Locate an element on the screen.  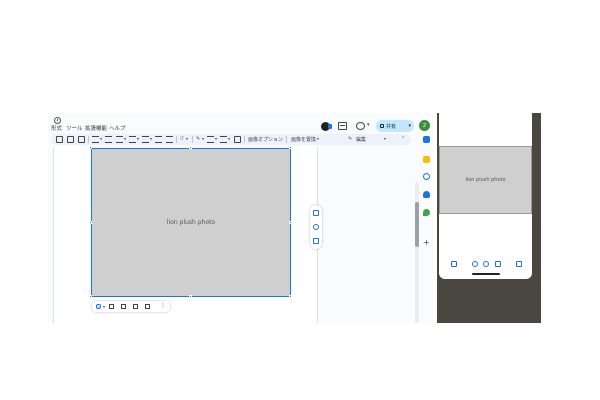
break-text-icon is located at coordinates (123, 306).